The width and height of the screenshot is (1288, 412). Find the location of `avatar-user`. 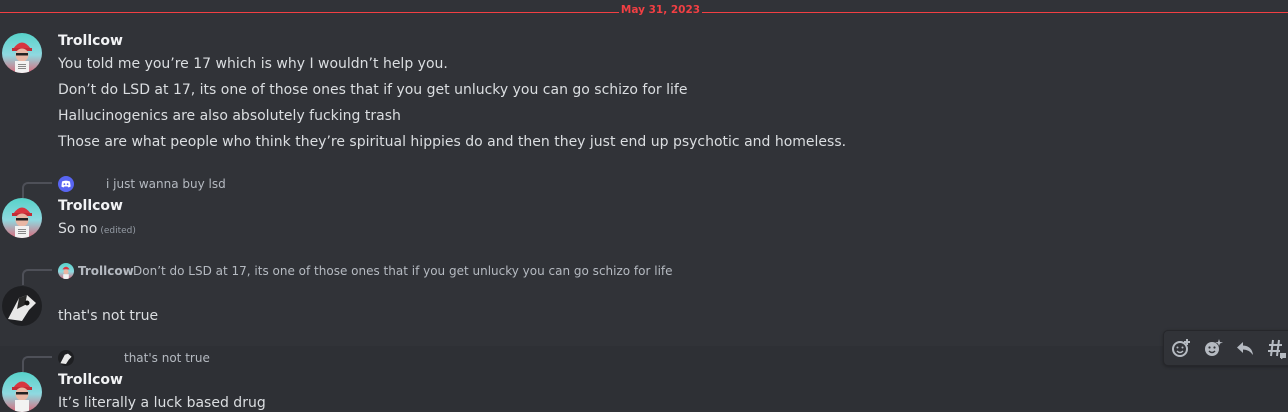

avatar-user is located at coordinates (22, 306).